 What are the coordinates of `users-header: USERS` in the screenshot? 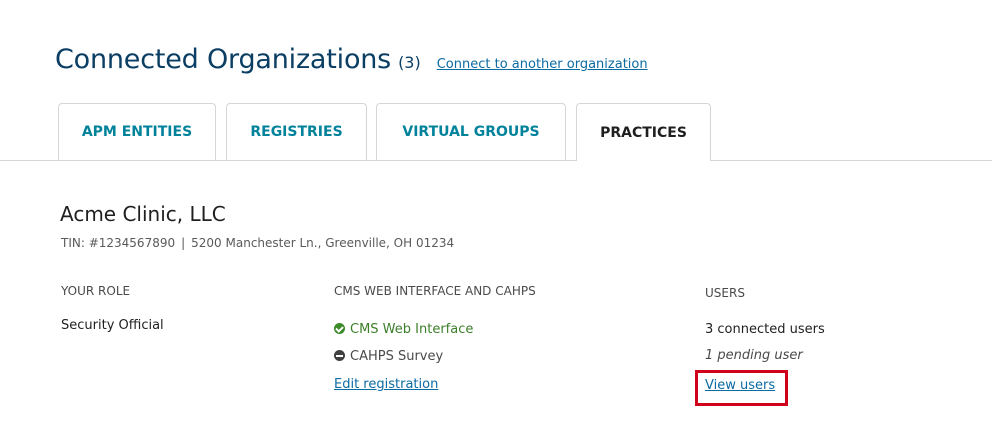 It's located at (725, 293).